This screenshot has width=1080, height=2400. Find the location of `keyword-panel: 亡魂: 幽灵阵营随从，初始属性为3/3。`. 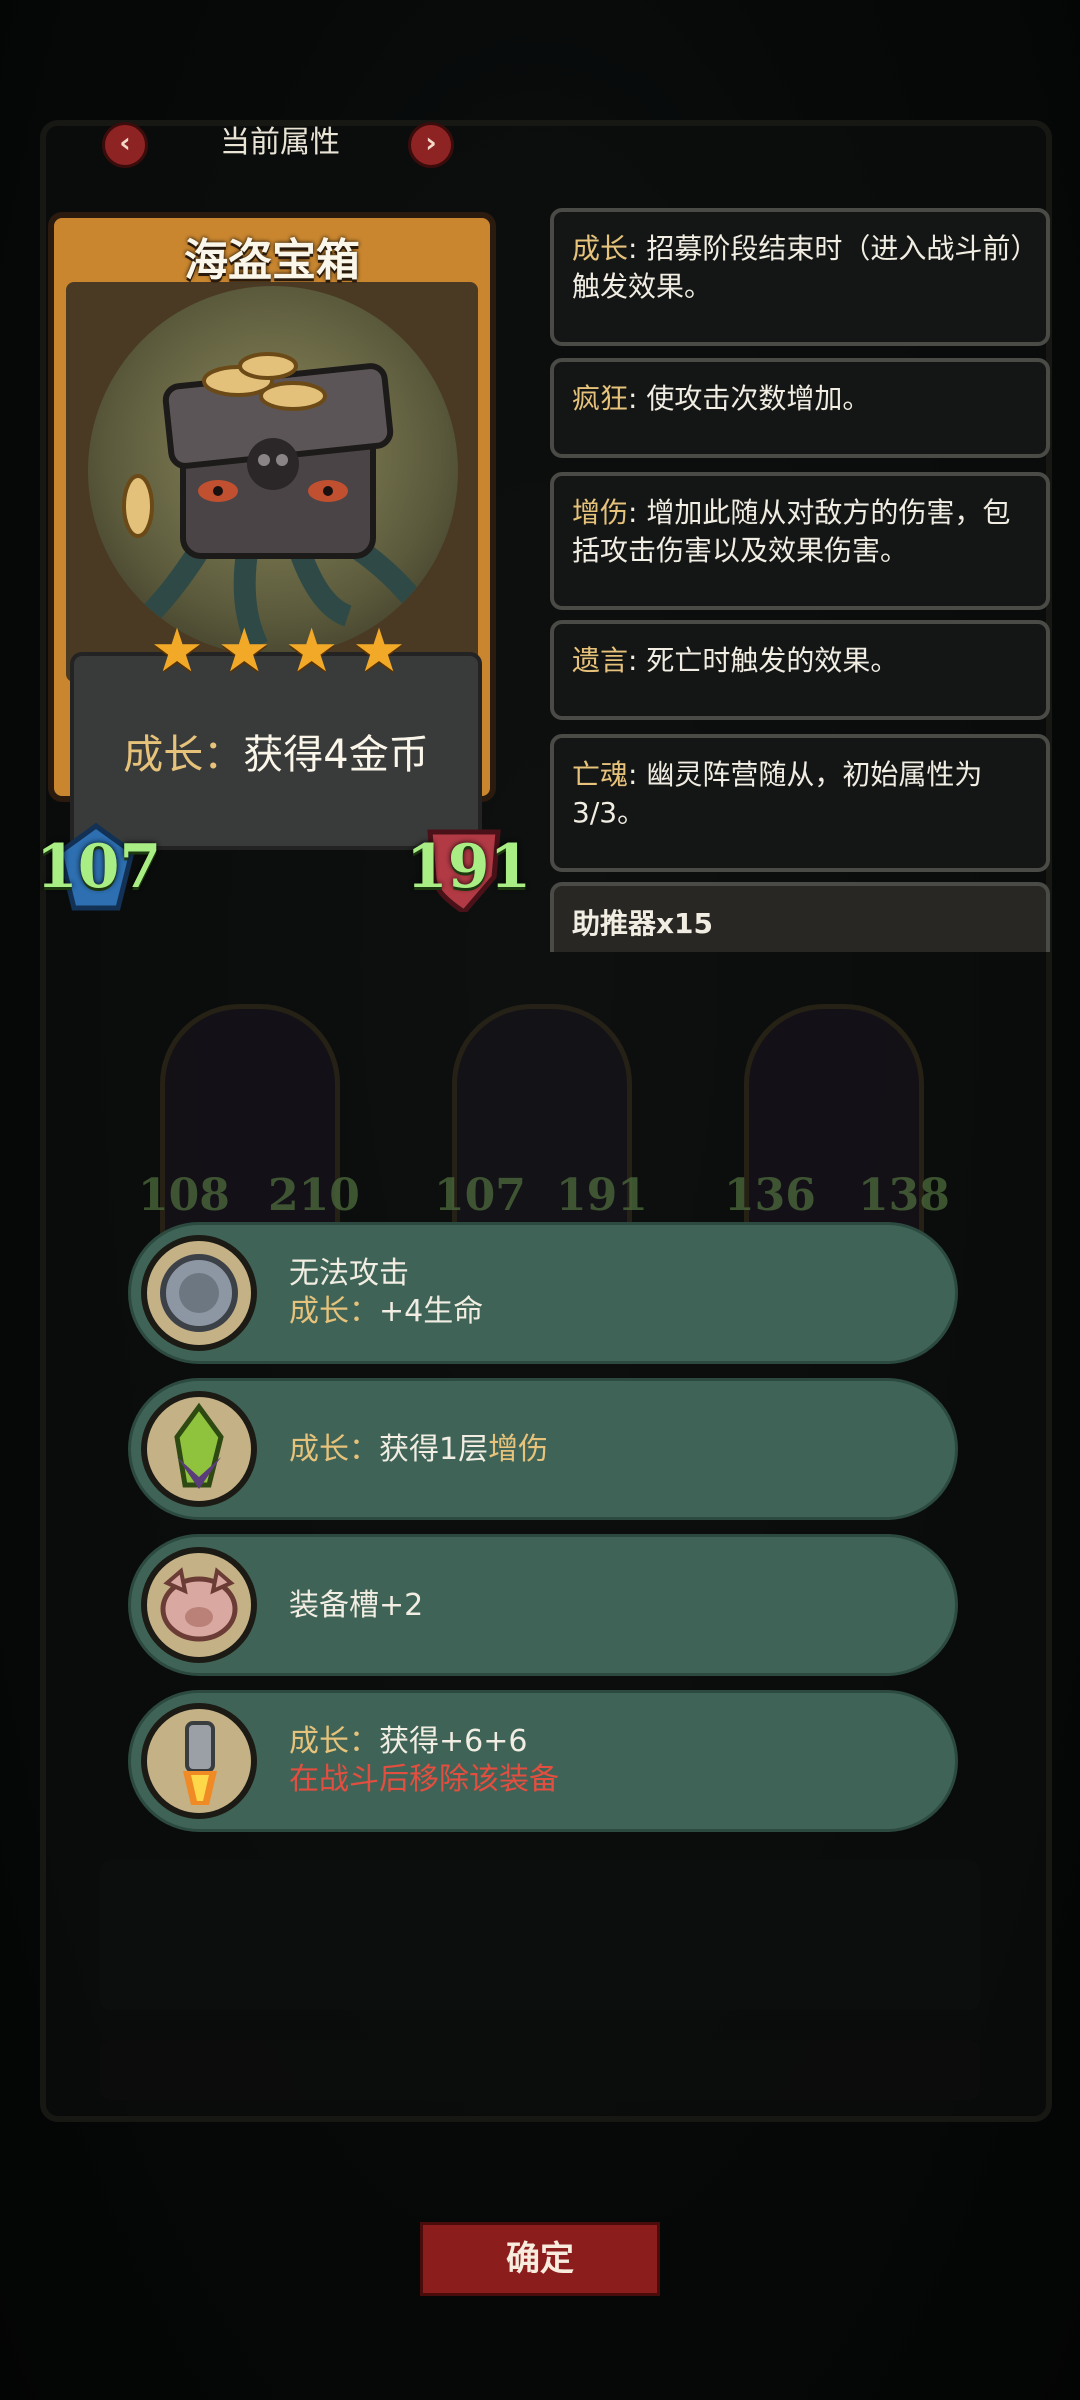

keyword-panel: 亡魂: 幽灵阵营随从，初始属性为3/3。 is located at coordinates (800, 803).